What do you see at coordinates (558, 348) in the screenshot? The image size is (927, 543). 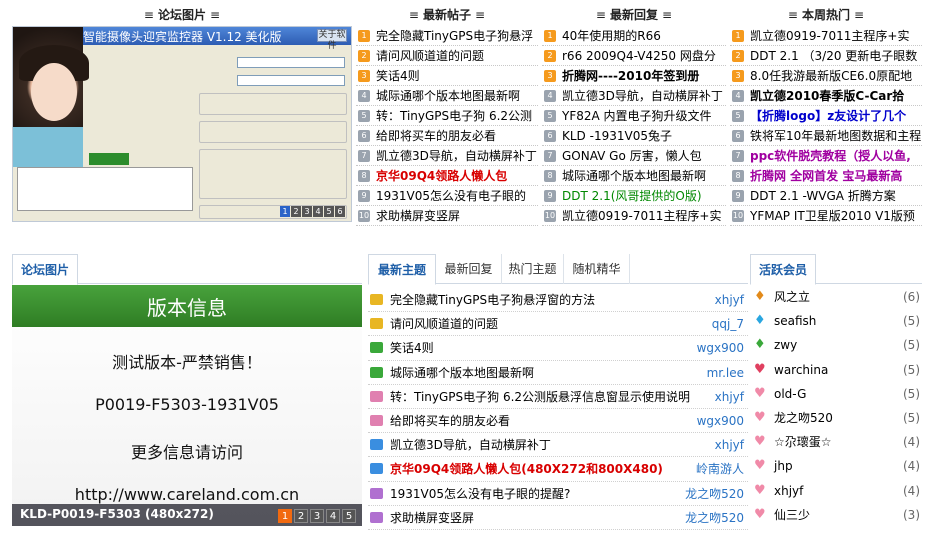 I see `thread-row: 笑话4则 wgx900` at bounding box center [558, 348].